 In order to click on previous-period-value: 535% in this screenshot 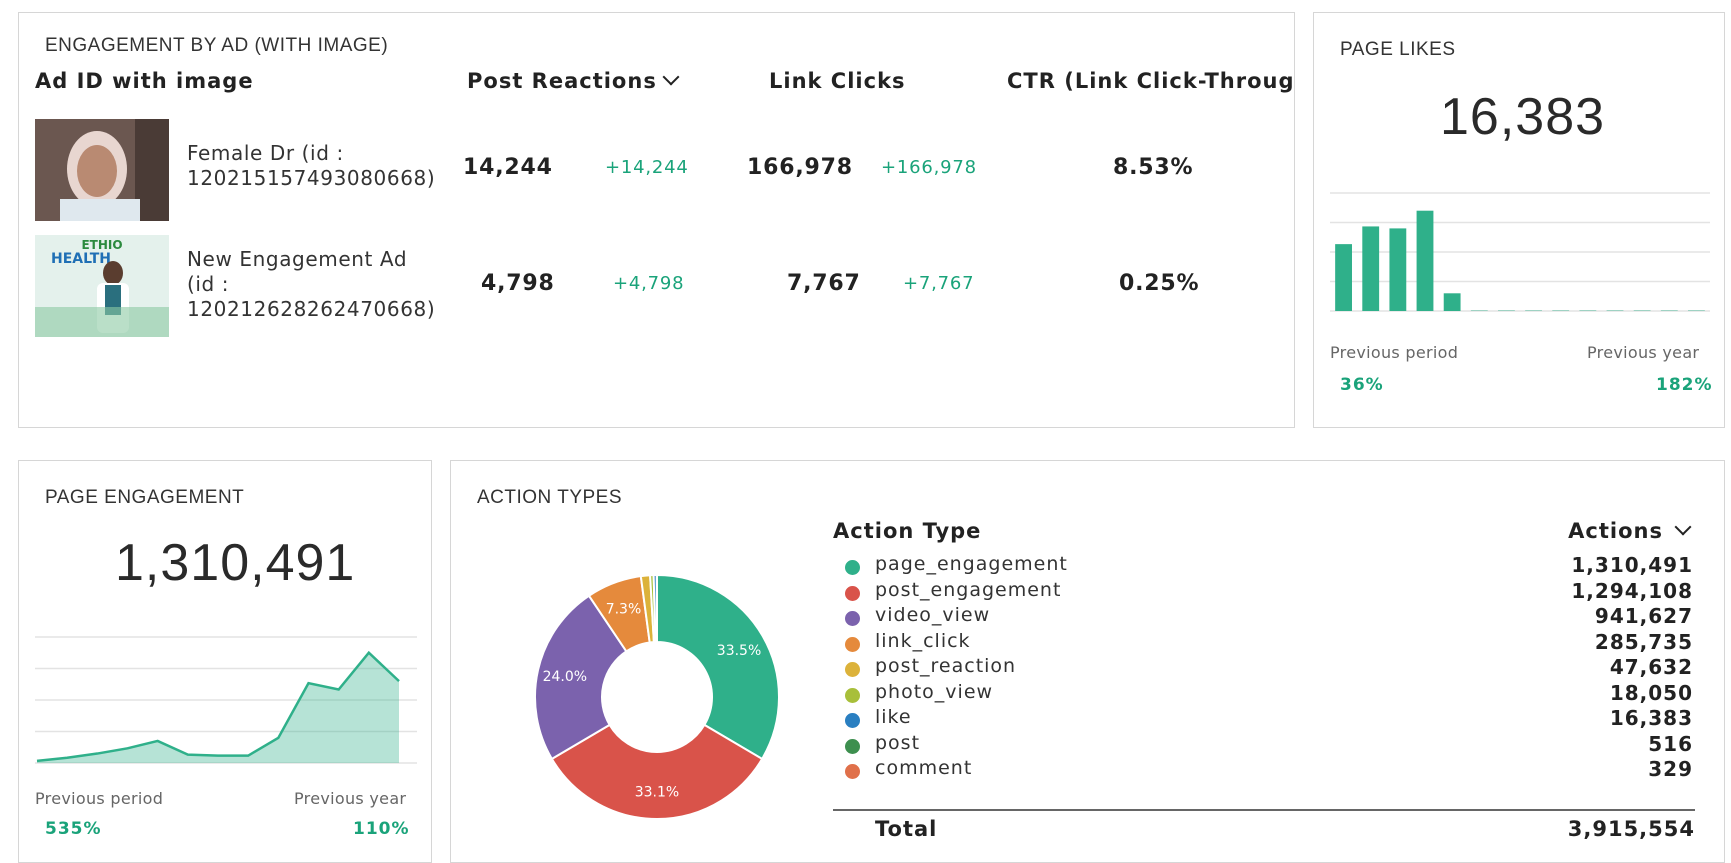, I will do `click(73, 829)`.